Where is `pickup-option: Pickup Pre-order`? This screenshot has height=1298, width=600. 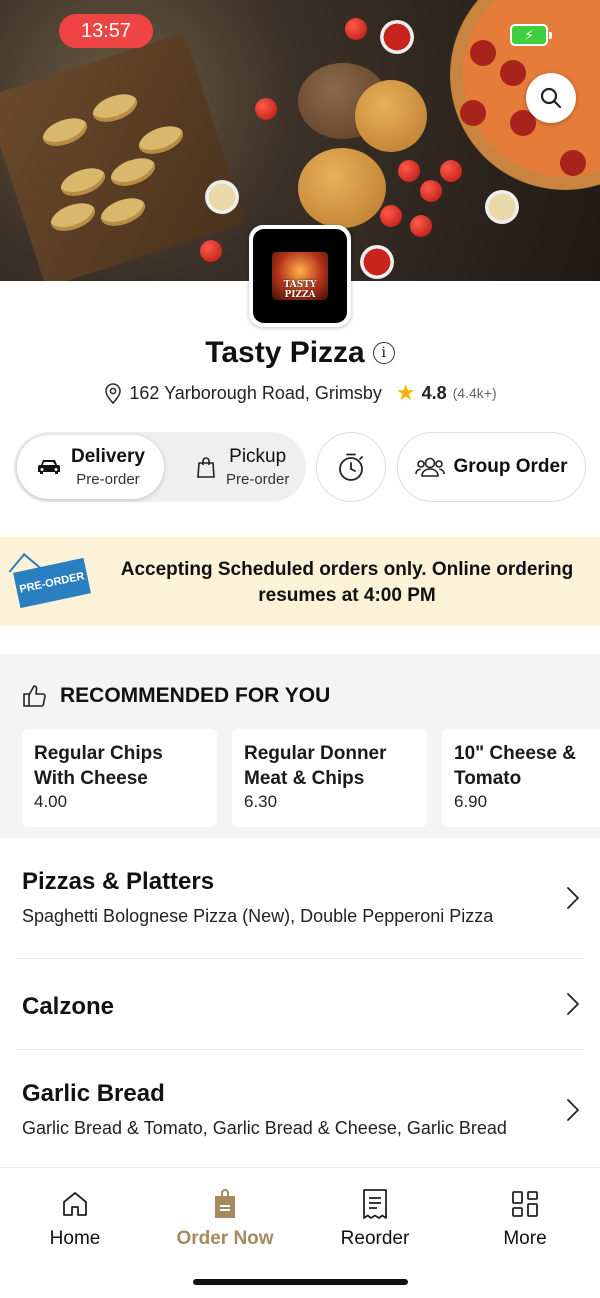 pickup-option: Pickup Pre-order is located at coordinates (243, 467).